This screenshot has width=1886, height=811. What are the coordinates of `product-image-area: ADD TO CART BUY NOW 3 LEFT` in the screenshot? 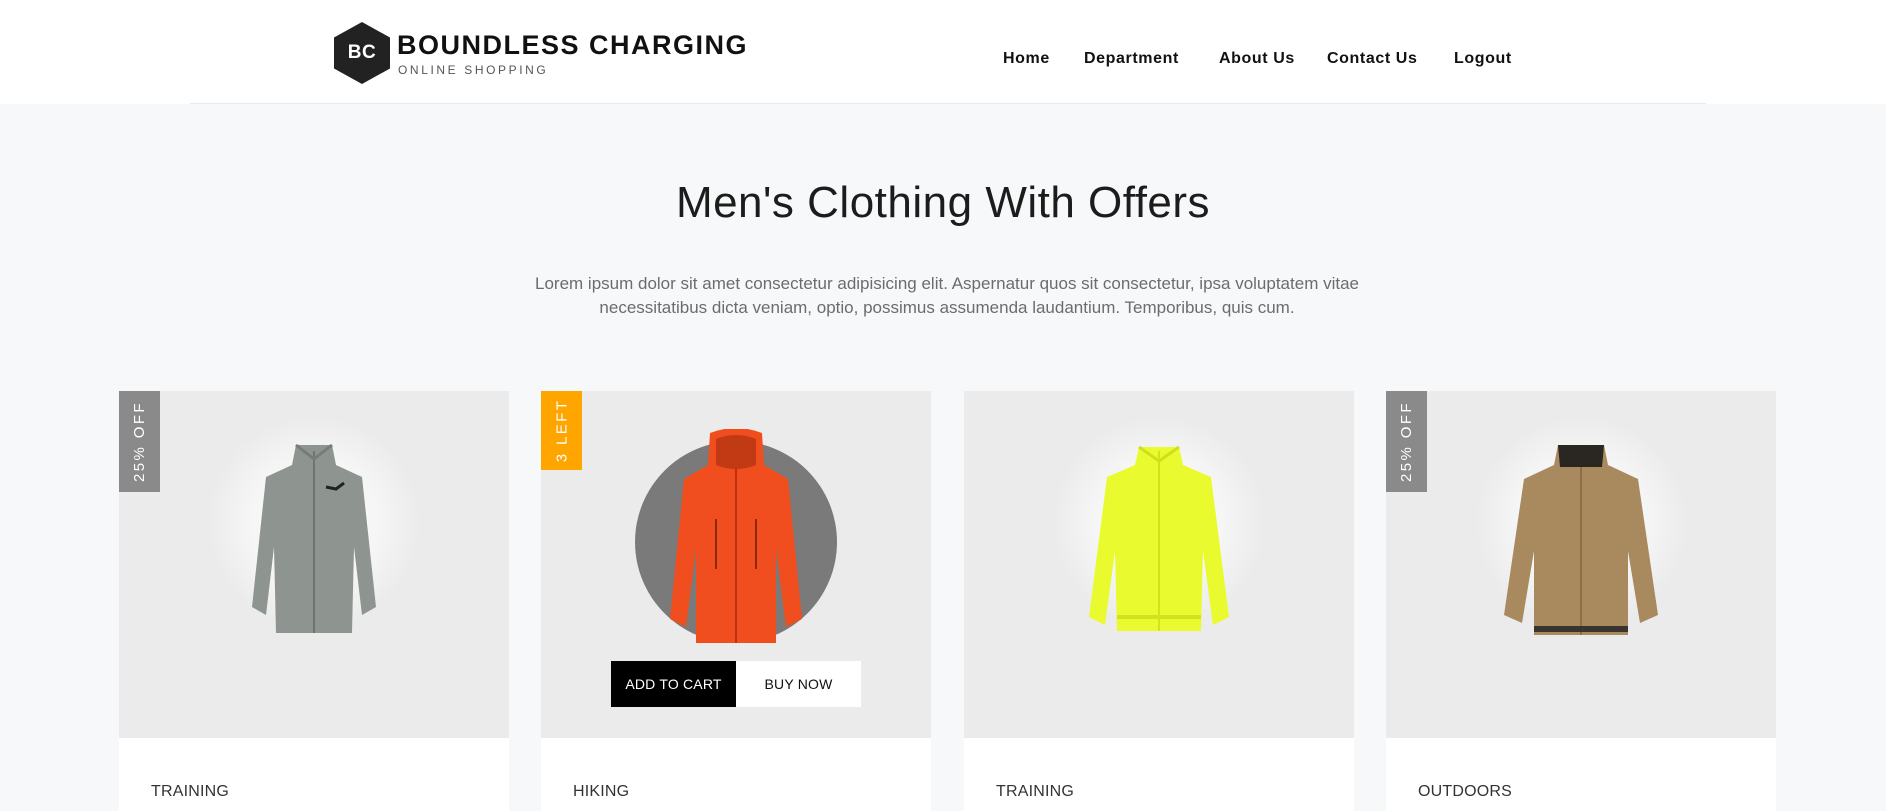 It's located at (736, 564).